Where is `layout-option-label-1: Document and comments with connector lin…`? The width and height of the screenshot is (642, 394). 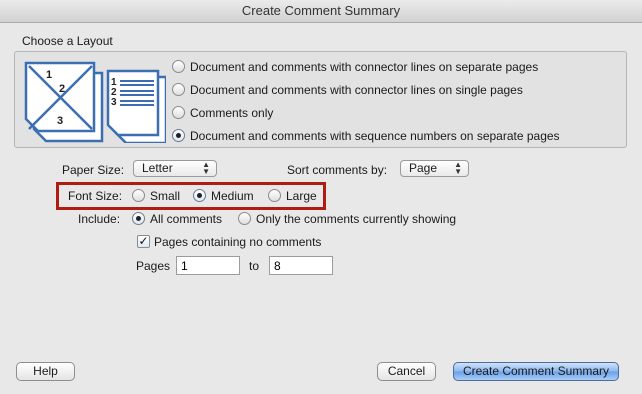
layout-option-label-1: Document and comments with connector lin… is located at coordinates (364, 67).